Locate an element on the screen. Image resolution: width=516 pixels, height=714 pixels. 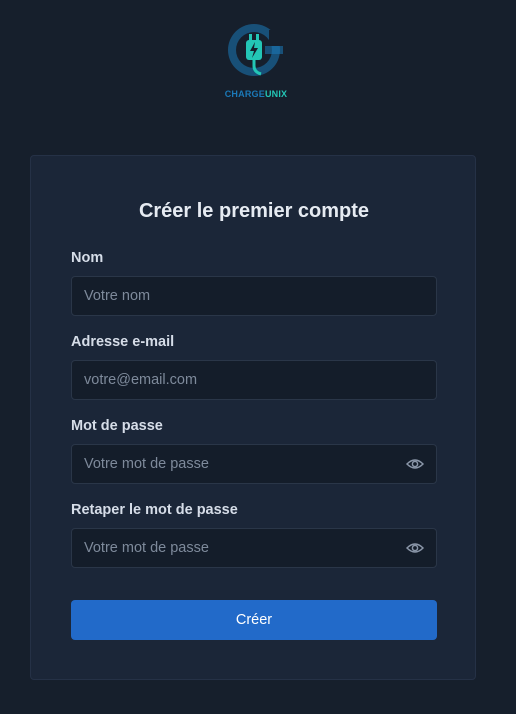
email-input is located at coordinates (239, 380).